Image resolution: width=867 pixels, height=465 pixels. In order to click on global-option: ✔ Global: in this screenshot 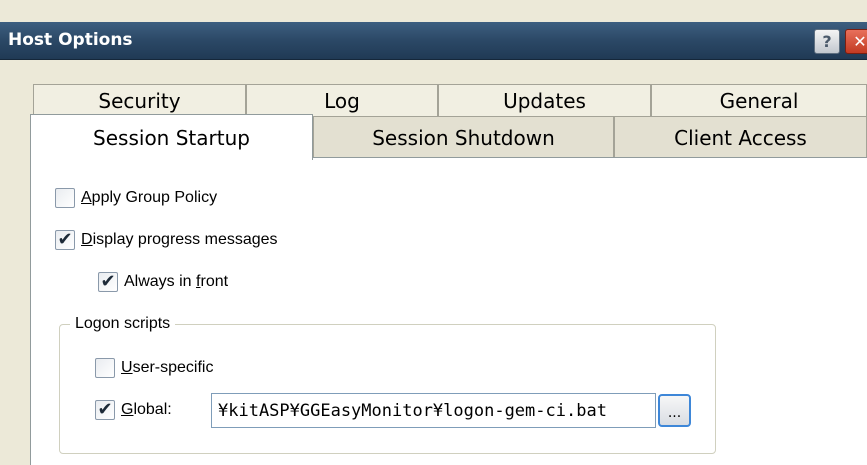, I will do `click(133, 410)`.